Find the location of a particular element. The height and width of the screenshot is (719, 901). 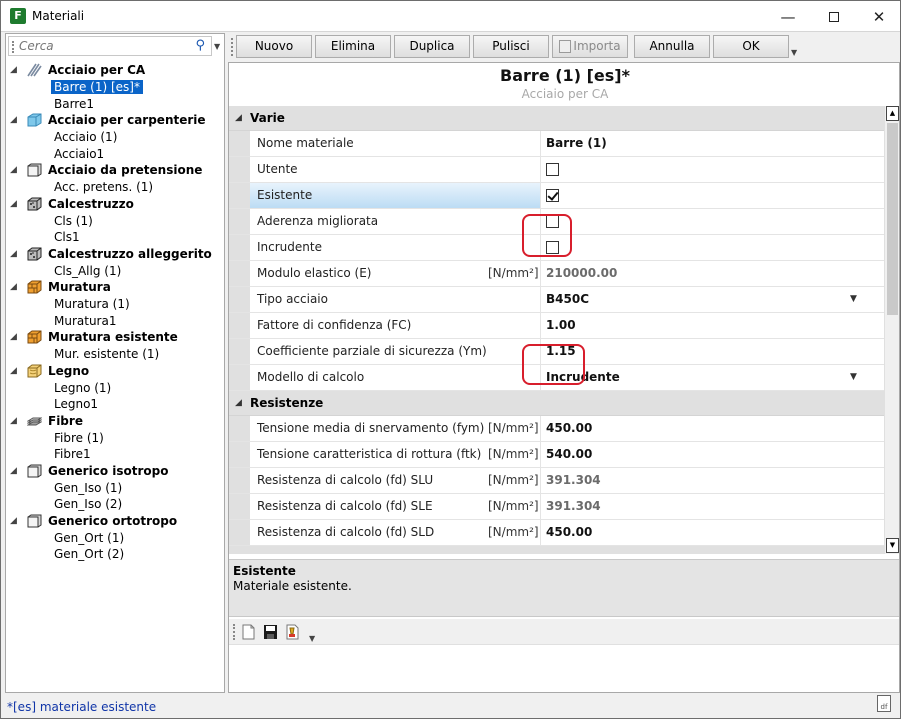

clear-document-icon is located at coordinates (292, 632).